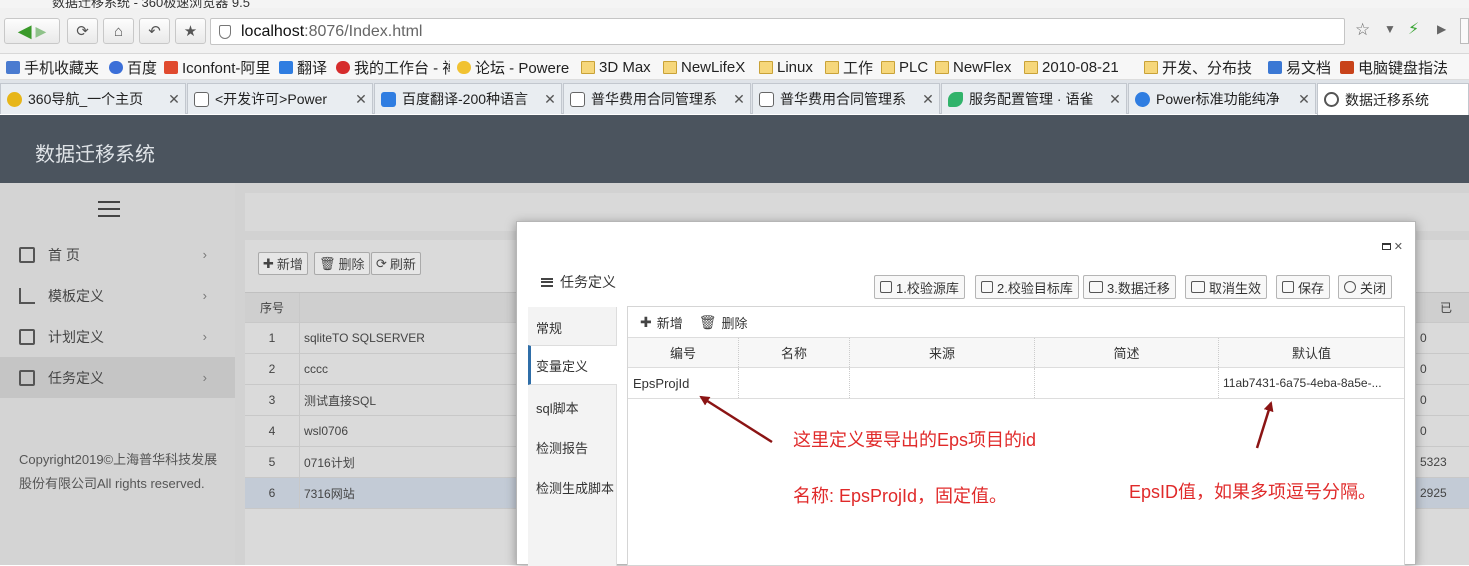 This screenshot has width=1469, height=566. What do you see at coordinates (736, 419) in the screenshot?
I see `annotation-arrow-code` at bounding box center [736, 419].